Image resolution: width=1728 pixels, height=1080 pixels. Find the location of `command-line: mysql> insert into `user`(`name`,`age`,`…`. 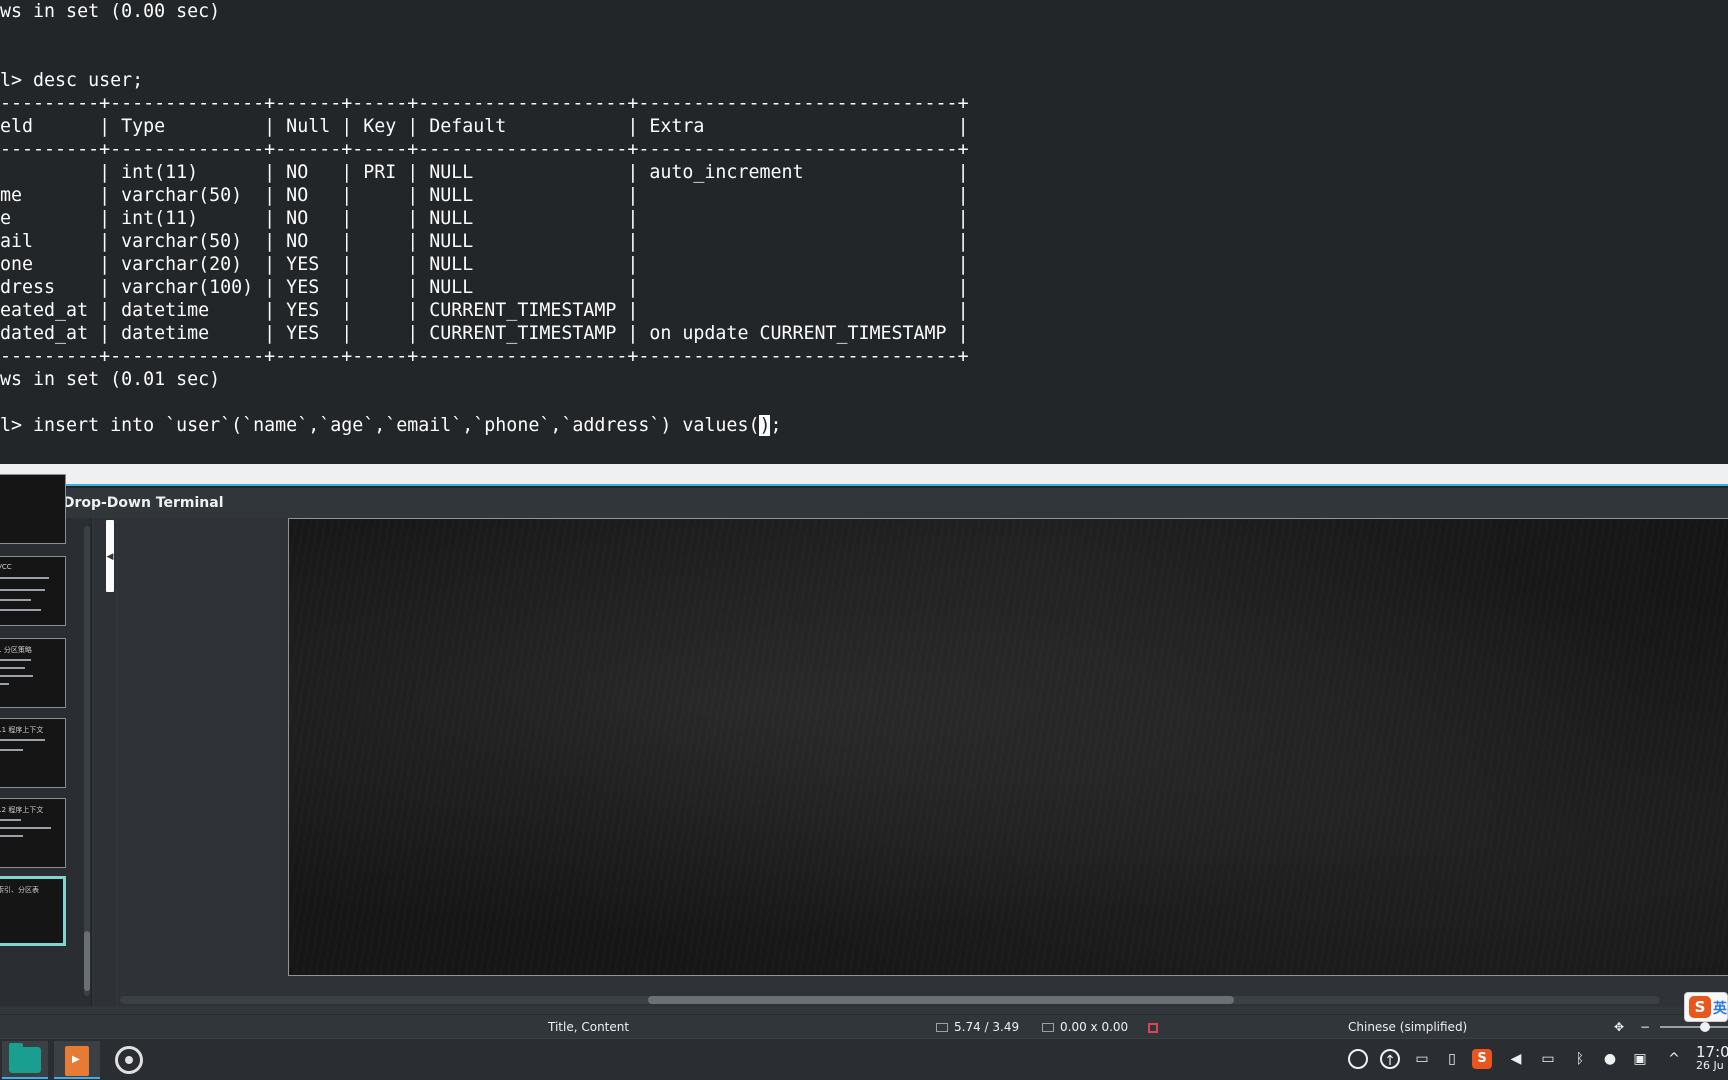

command-line: mysql> insert into `user`(`name`,`age`,`… is located at coordinates (391, 425).